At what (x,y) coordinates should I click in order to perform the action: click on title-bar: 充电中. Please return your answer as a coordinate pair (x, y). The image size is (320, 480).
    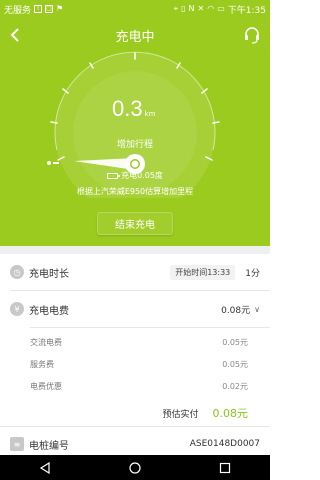
    Looking at the image, I should click on (135, 35).